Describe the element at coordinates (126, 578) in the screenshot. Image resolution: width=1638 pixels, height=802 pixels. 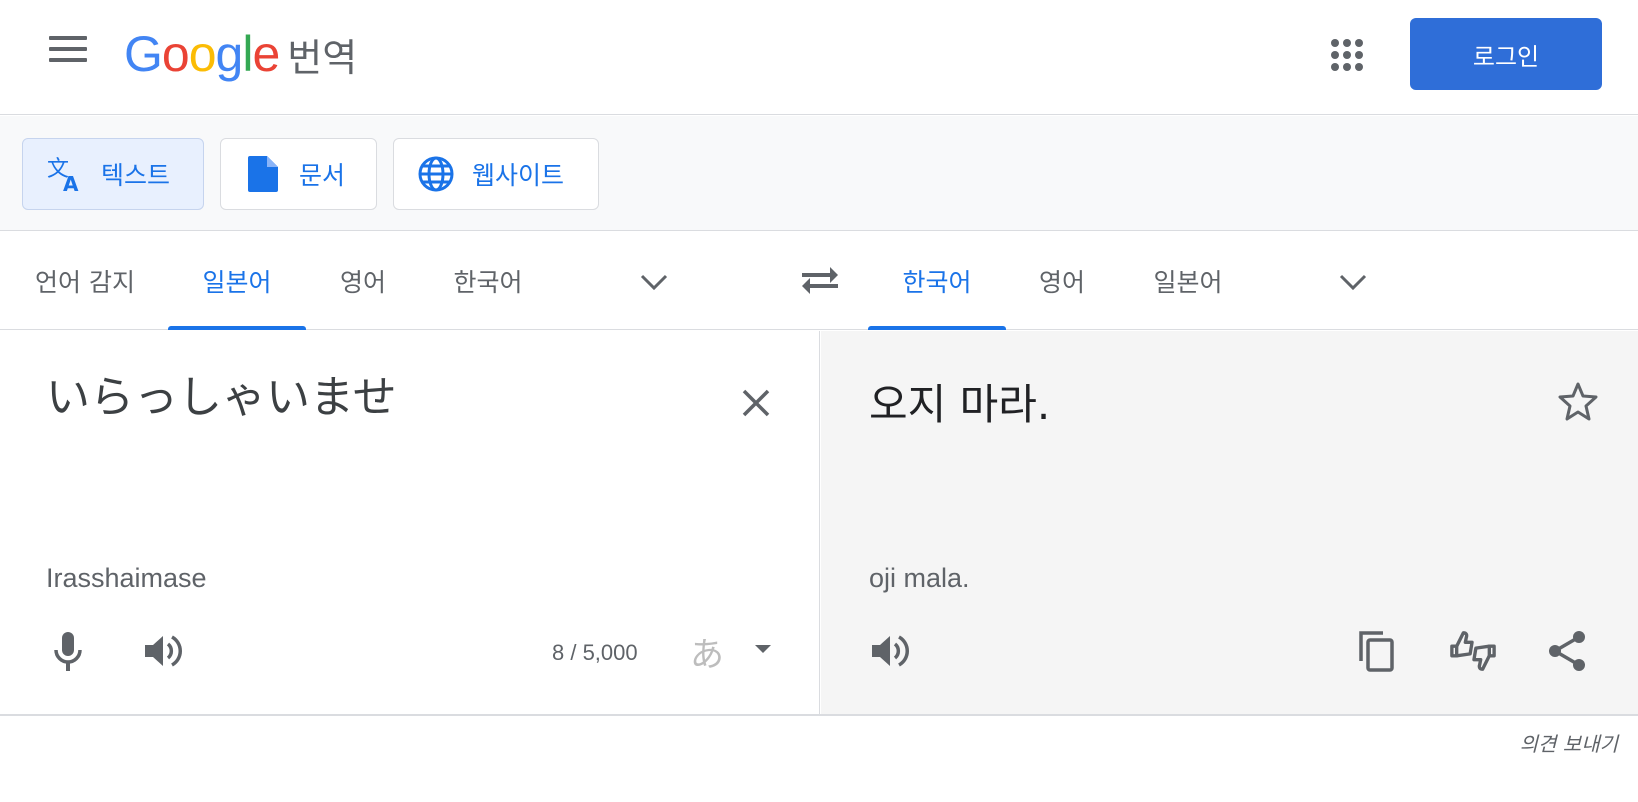
I see `source-romanization: Irasshaimase` at that location.